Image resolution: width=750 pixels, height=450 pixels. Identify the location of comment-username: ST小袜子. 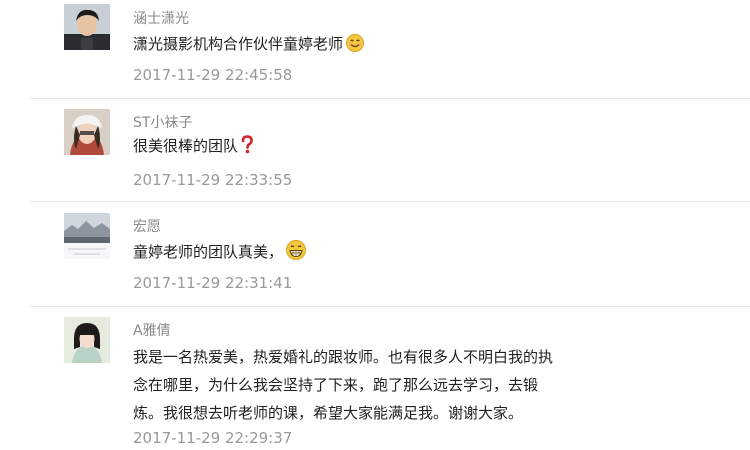
(162, 123).